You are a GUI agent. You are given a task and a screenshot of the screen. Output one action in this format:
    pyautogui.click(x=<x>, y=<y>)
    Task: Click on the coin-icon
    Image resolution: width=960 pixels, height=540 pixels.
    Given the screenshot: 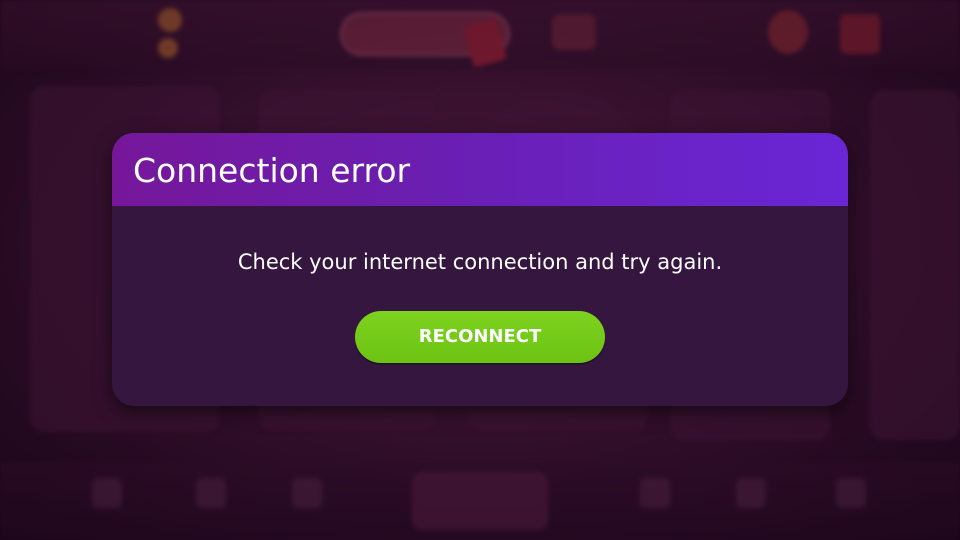 What is the action you would take?
    pyautogui.click(x=170, y=20)
    